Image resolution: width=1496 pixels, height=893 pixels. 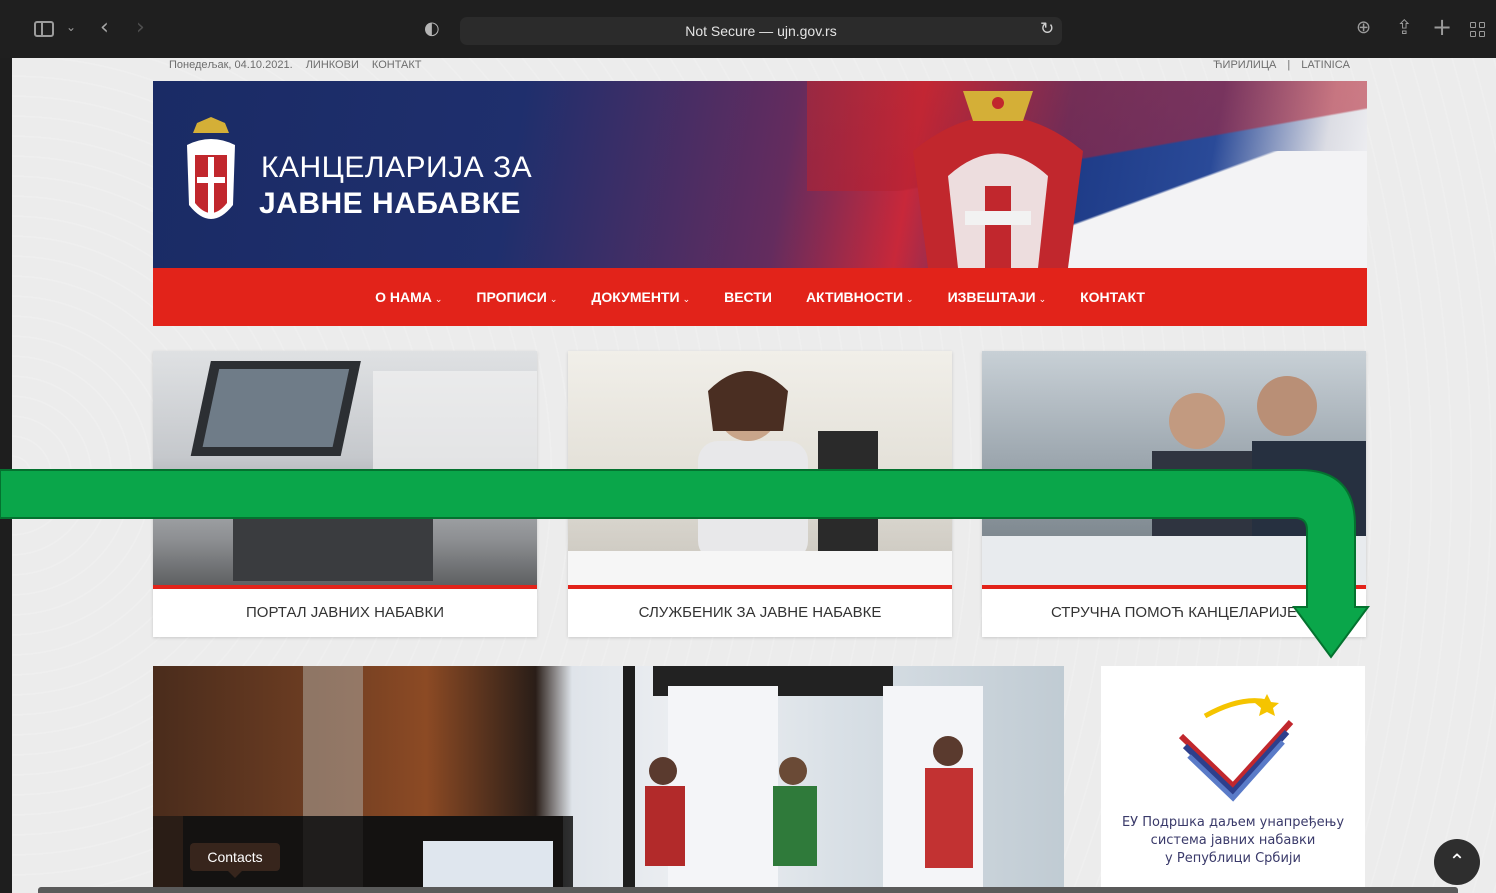 What do you see at coordinates (1478, 30) in the screenshot?
I see `tab-overview-icon` at bounding box center [1478, 30].